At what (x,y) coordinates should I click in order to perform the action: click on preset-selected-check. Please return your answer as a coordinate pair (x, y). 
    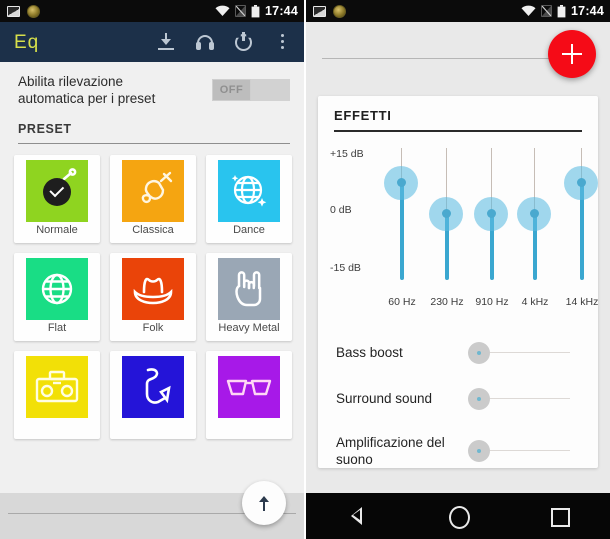
    Looking at the image, I should click on (57, 192).